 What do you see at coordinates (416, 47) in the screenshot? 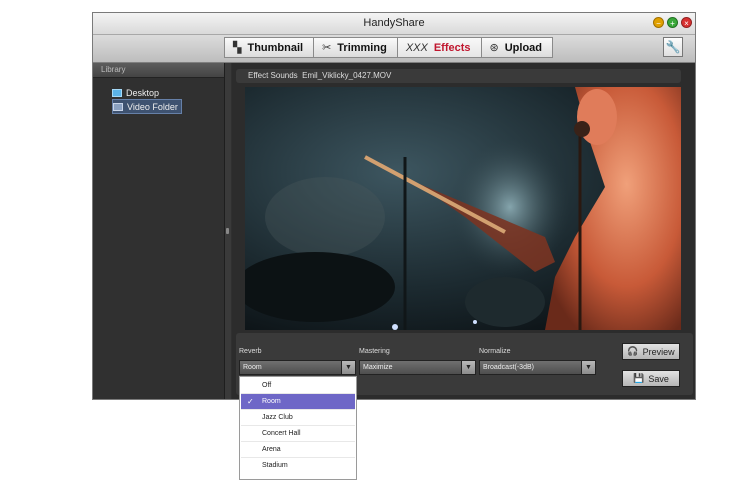
I see `effects-icon: XXX` at bounding box center [416, 47].